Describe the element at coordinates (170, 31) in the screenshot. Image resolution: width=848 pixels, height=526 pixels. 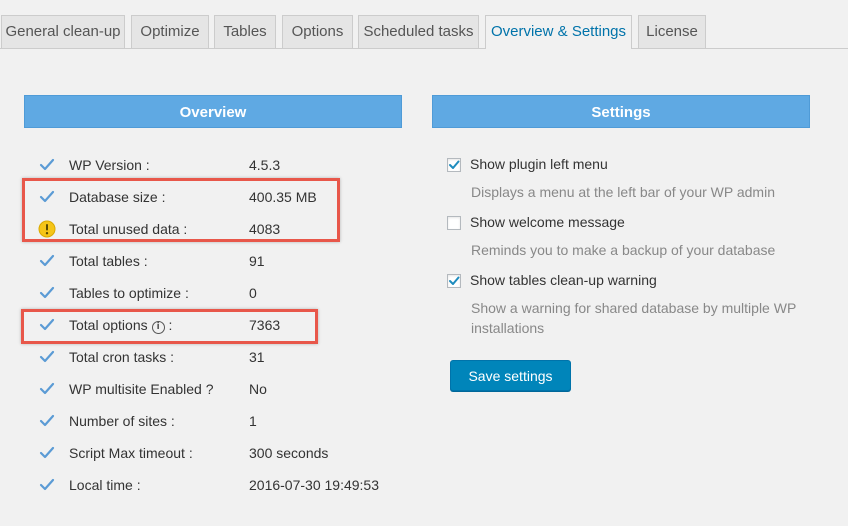
I see `tab-optimize: Optimize` at that location.